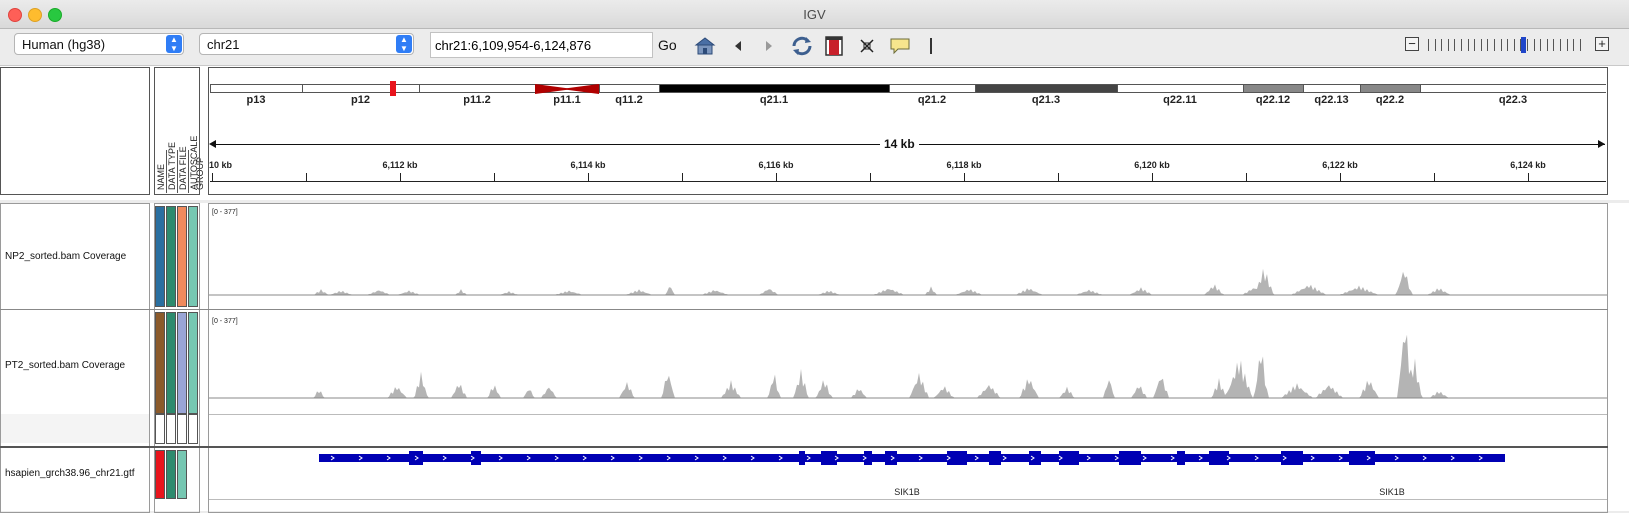 The width and height of the screenshot is (1629, 513). What do you see at coordinates (912, 458) in the screenshot?
I see `gene-body` at bounding box center [912, 458].